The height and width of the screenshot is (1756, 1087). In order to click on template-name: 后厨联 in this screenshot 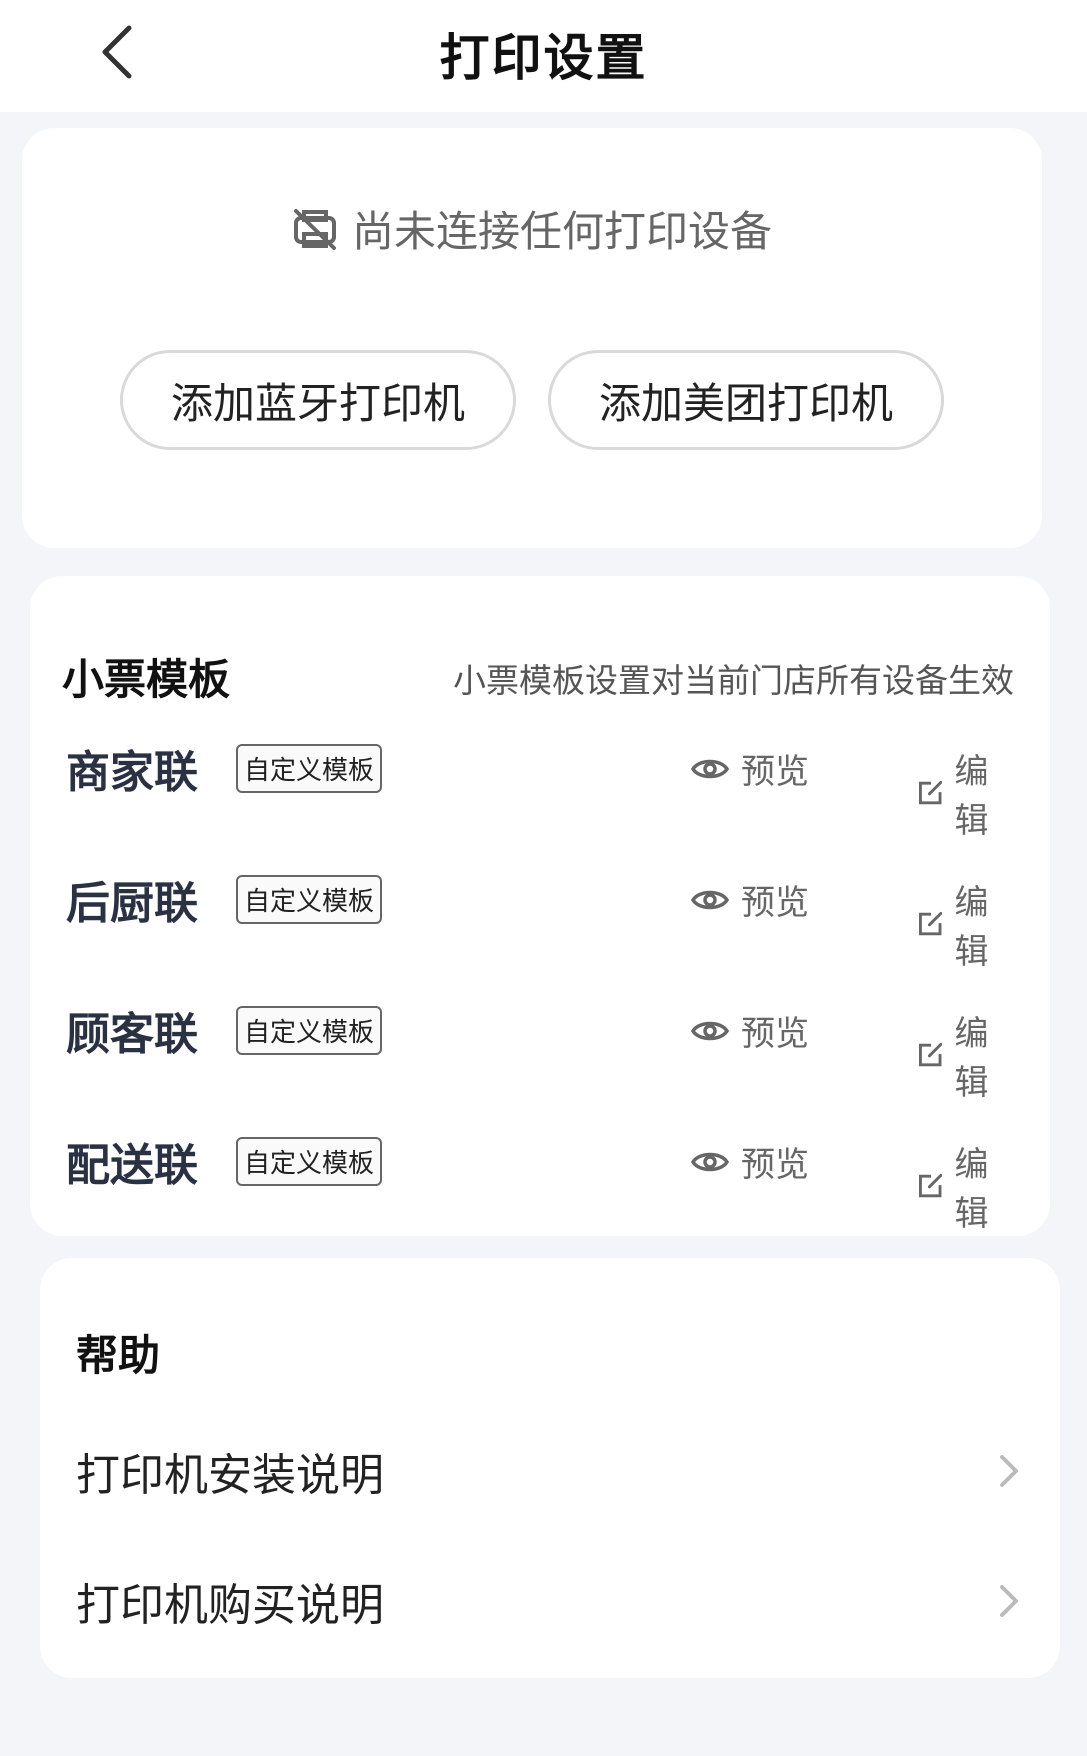, I will do `click(132, 903)`.